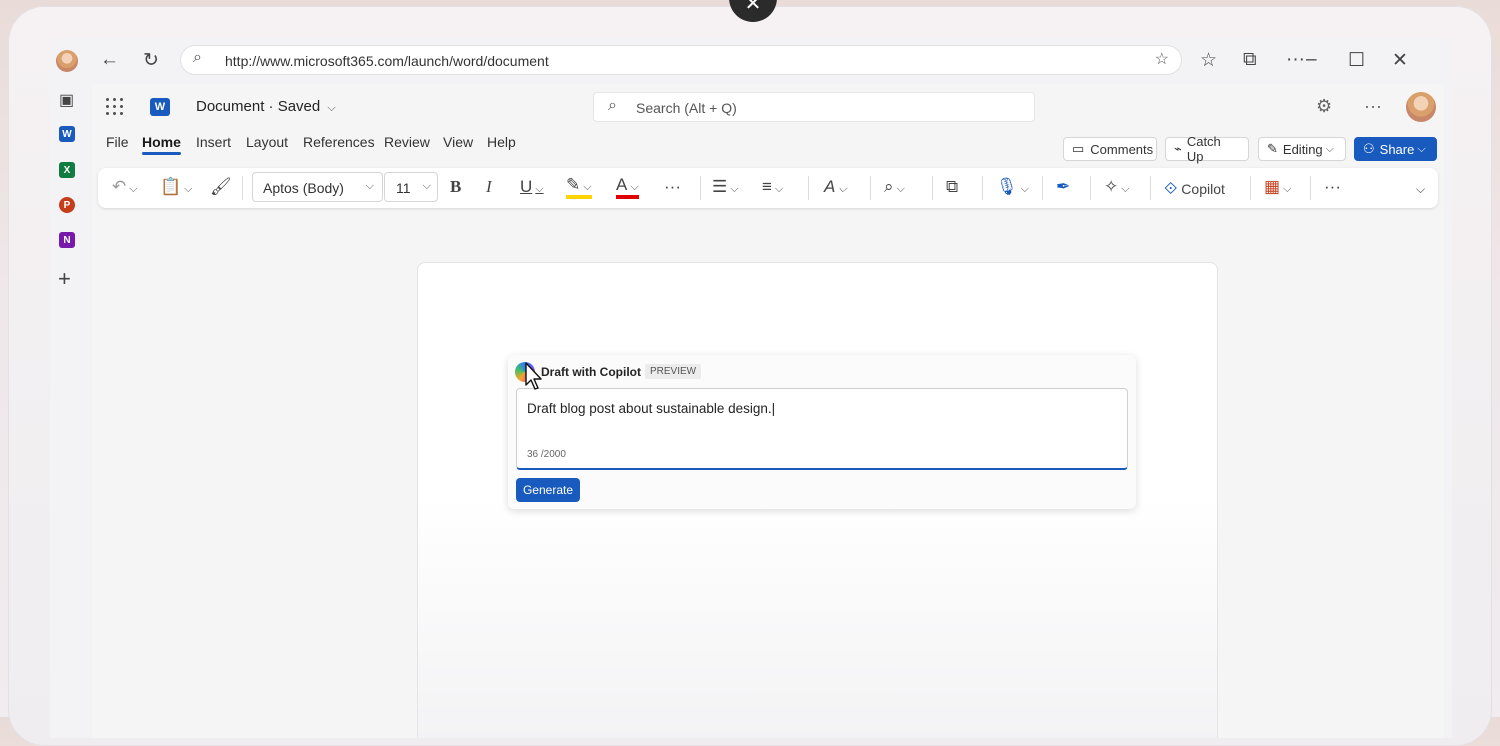  I want to click on font-size-dropdown: 11 ⌵, so click(411, 187).